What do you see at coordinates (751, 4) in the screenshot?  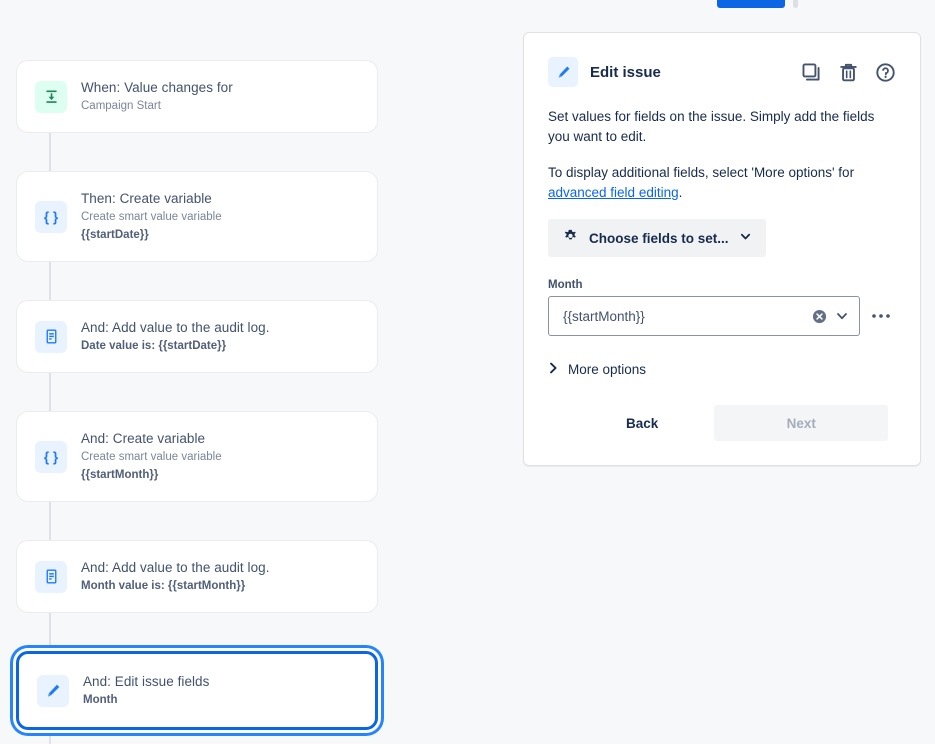 I see `topbar-primary-button` at bounding box center [751, 4].